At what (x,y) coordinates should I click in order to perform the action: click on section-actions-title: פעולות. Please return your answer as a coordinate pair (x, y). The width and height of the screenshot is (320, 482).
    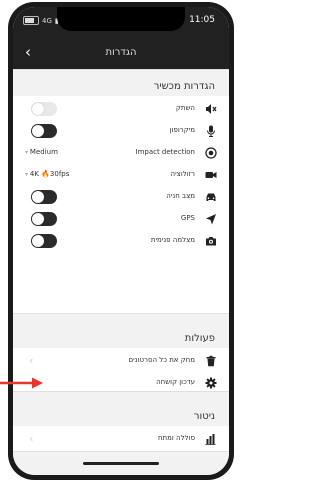
    Looking at the image, I should click on (199, 338).